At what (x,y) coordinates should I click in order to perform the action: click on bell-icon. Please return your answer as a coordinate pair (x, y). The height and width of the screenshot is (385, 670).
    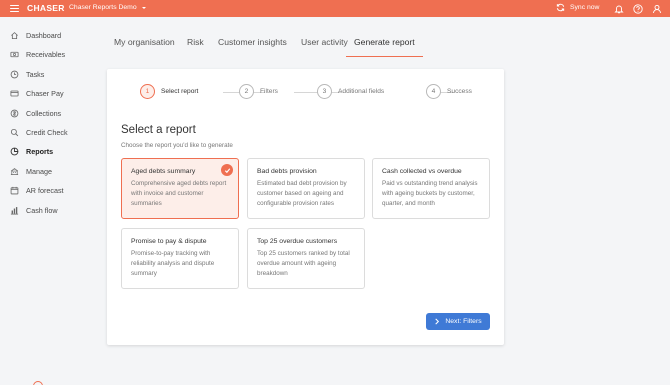
    Looking at the image, I should click on (618, 8).